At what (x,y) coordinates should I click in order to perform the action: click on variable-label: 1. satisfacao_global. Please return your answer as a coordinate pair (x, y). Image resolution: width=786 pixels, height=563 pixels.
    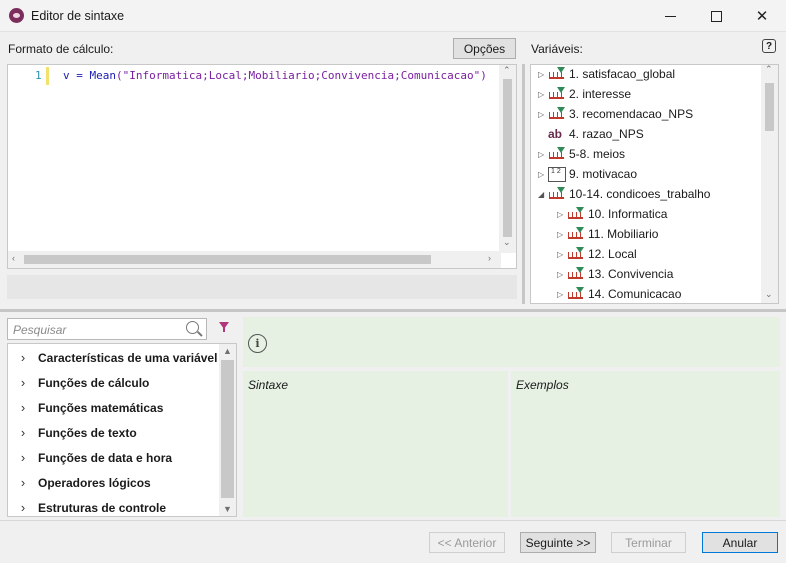
    Looking at the image, I should click on (622, 74).